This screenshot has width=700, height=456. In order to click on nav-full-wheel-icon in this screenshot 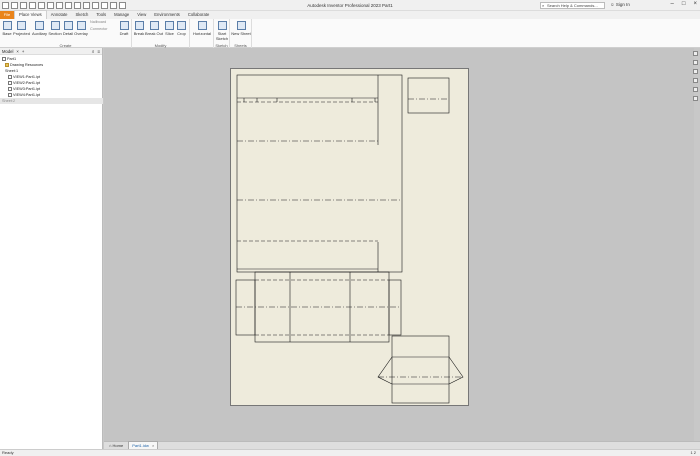, I will do `click(695, 53)`.